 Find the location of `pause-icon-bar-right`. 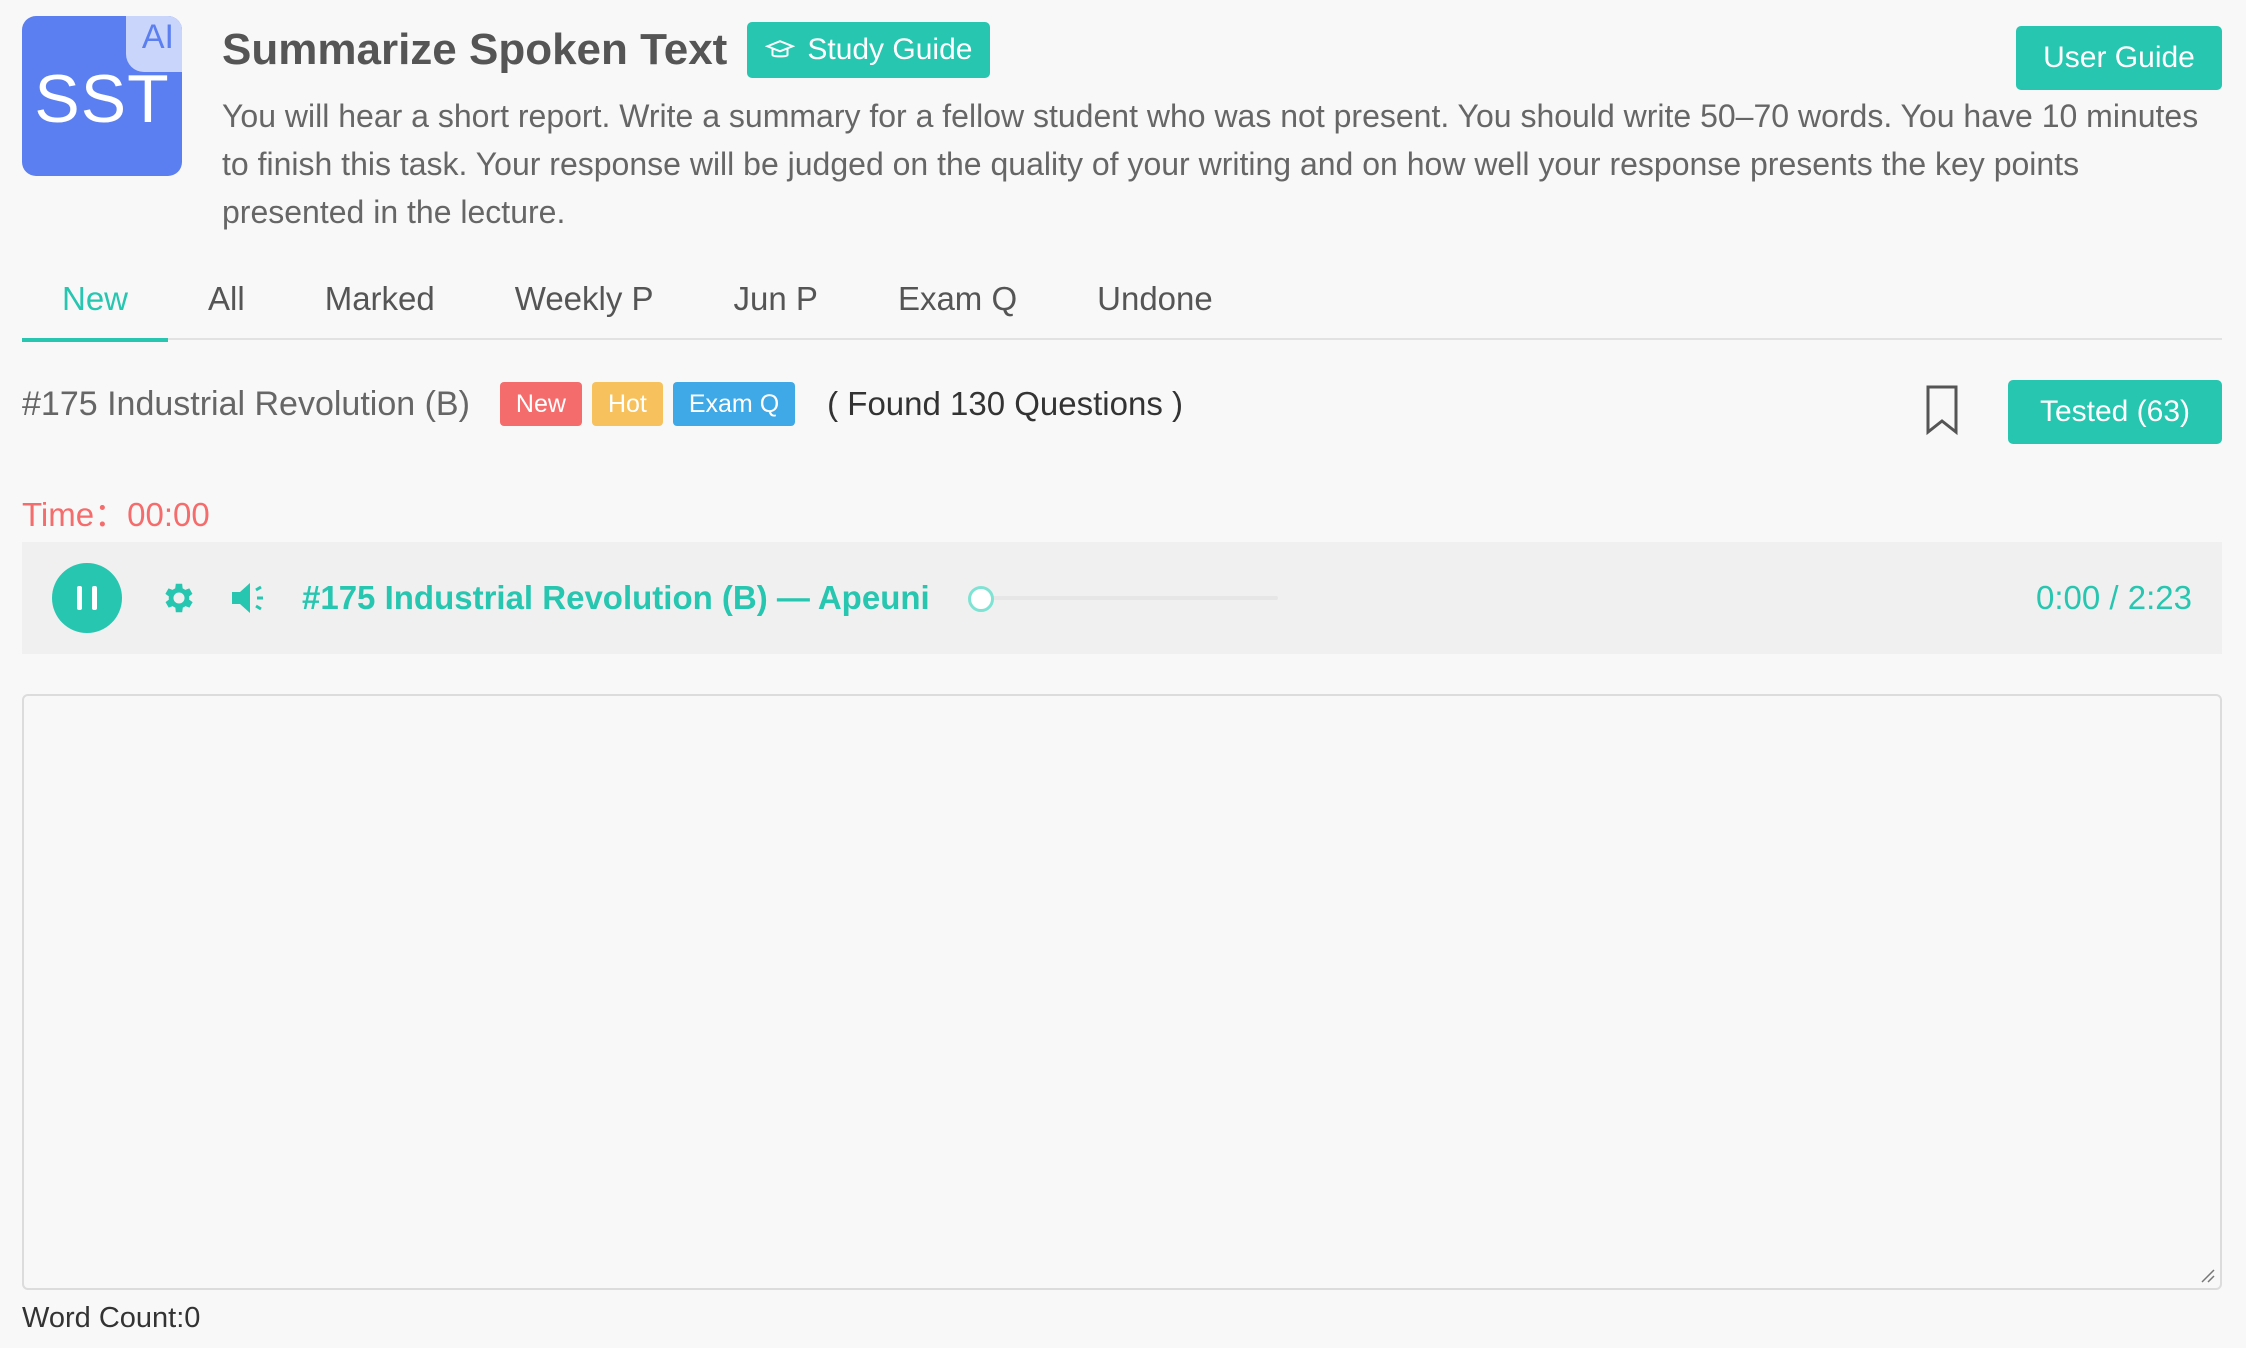

pause-icon-bar-right is located at coordinates (94, 598).